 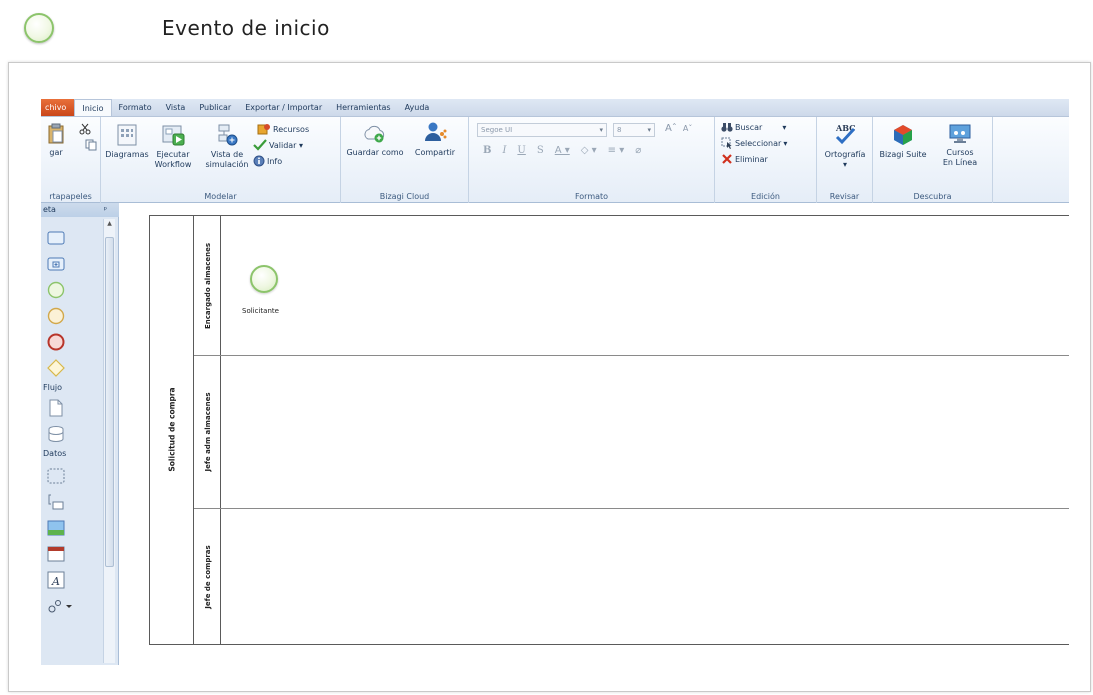 I want to click on palette-scrollbar: ▲, so click(x=109, y=441).